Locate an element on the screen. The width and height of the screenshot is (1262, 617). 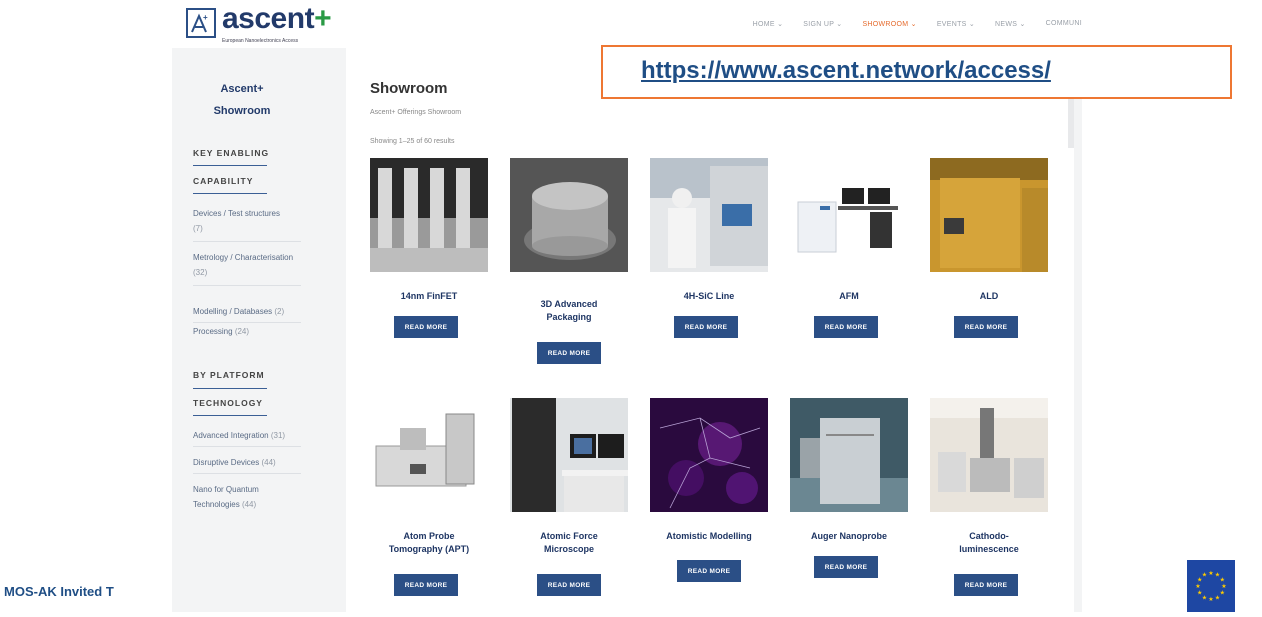
page-subtitle: Ascent+ Offerings Showroom is located at coordinates (416, 112).